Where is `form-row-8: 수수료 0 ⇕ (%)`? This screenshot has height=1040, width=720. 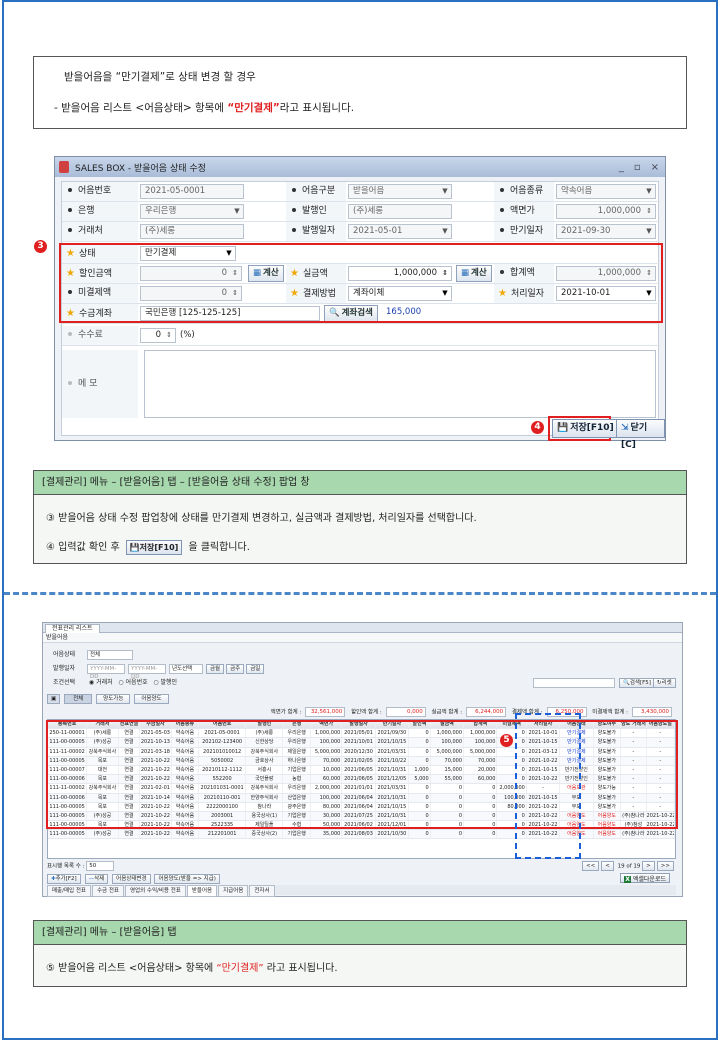 form-row-8: 수수료 0 ⇕ (%) is located at coordinates (361, 336).